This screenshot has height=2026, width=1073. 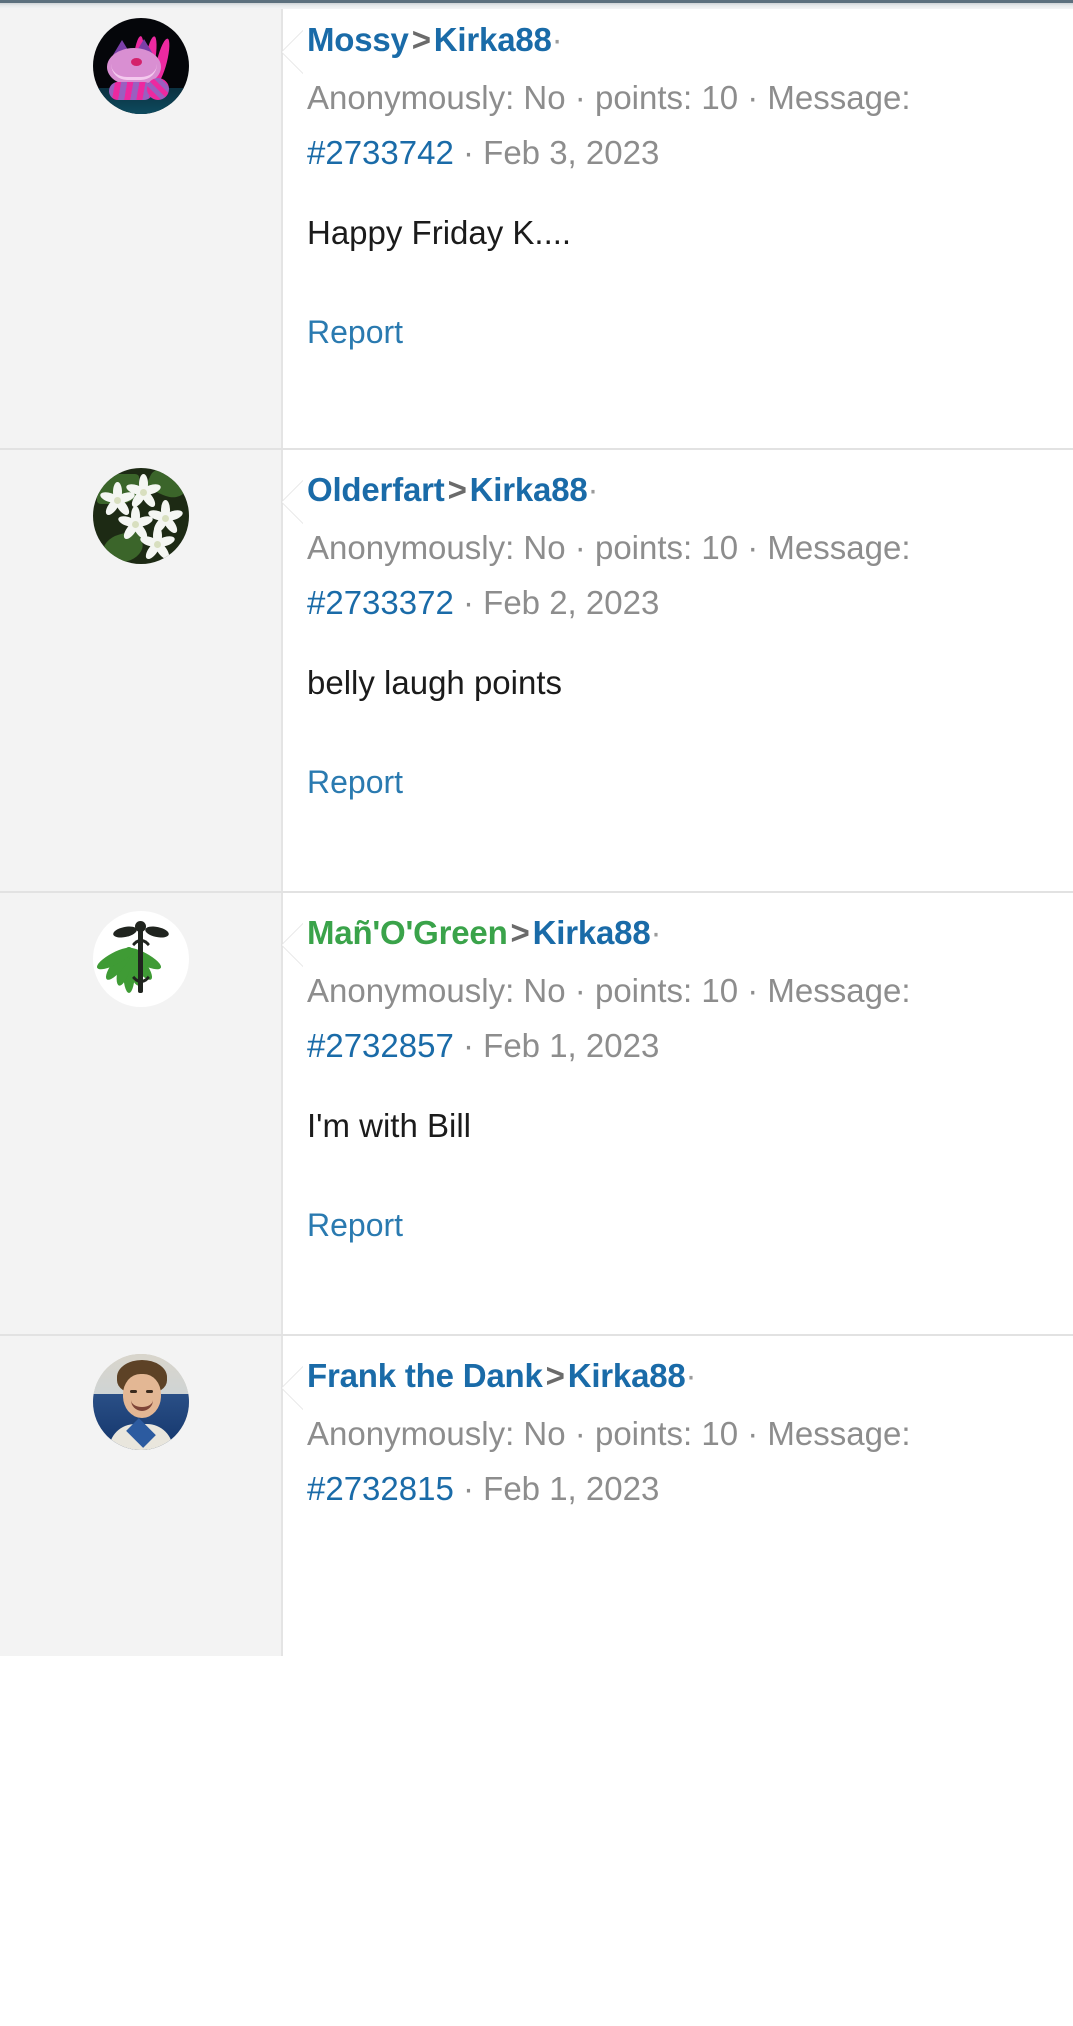 What do you see at coordinates (380, 152) in the screenshot?
I see `message-id-link: #2733742` at bounding box center [380, 152].